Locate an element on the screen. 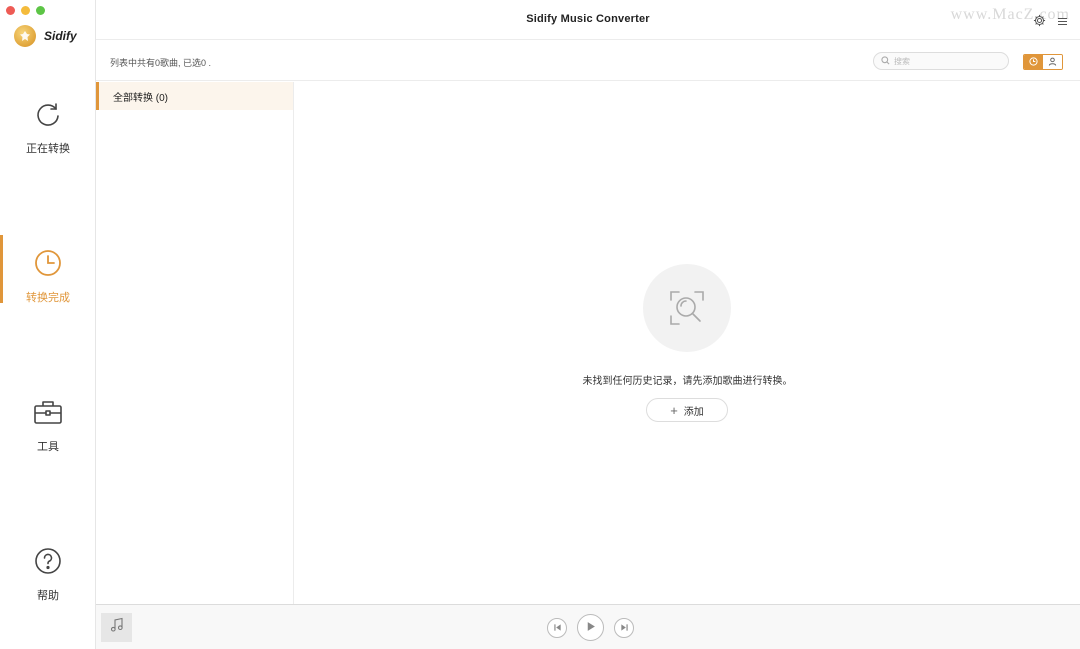  settings-gear-icon is located at coordinates (1039, 23).